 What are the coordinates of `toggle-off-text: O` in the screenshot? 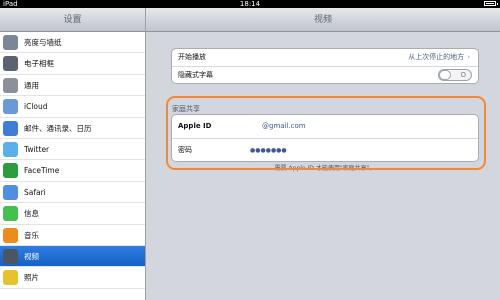 It's located at (463, 75).